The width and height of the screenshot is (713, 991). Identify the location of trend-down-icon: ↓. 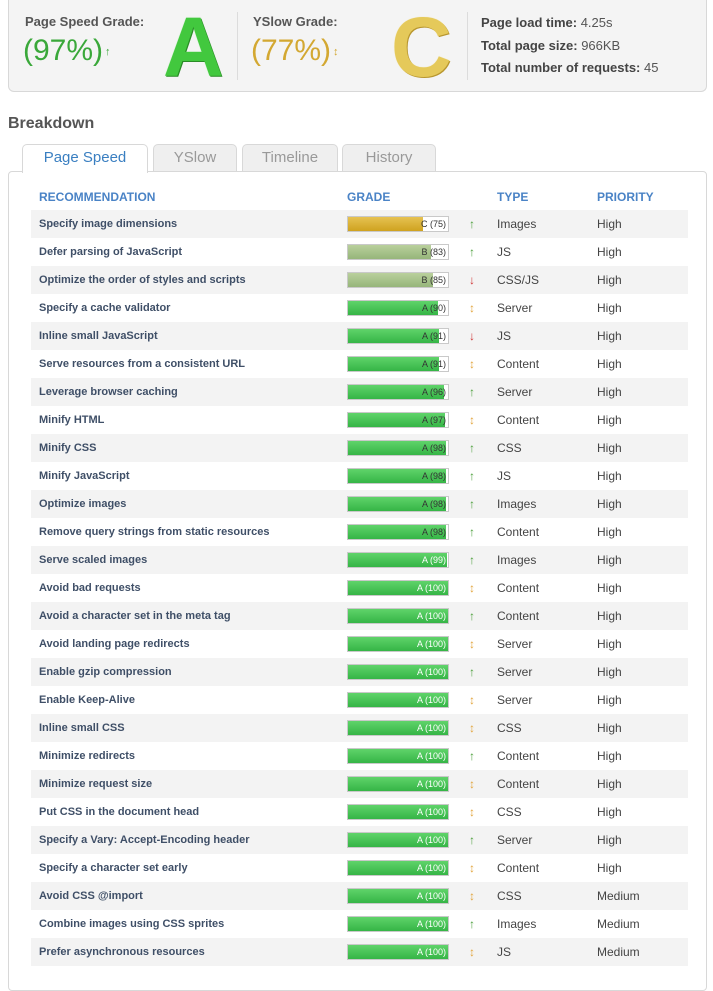
(472, 280).